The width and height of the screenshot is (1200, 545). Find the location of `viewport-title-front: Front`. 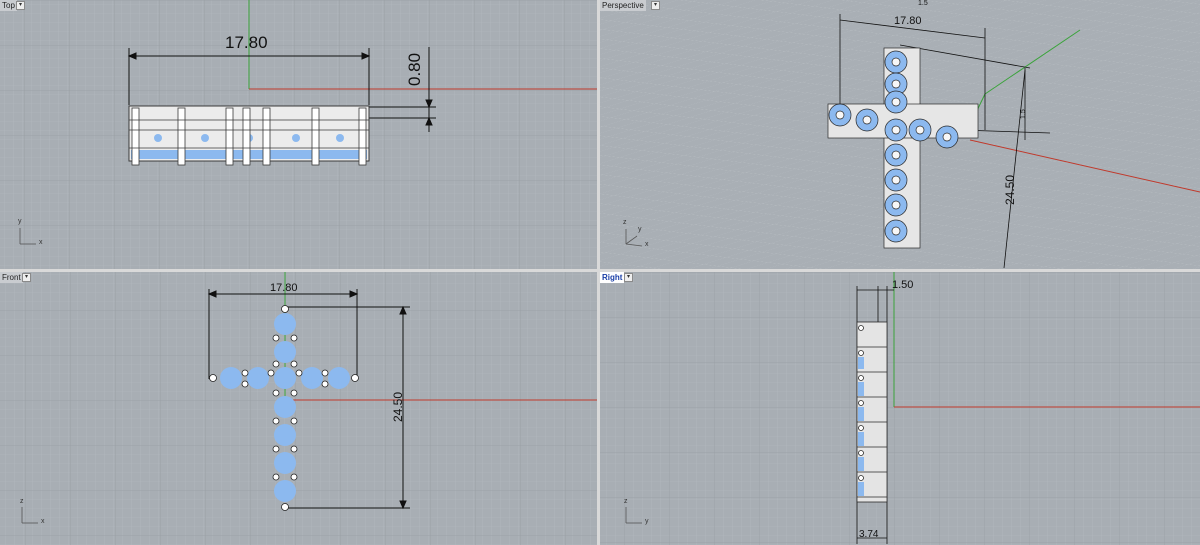

viewport-title-front: Front is located at coordinates (11, 277).